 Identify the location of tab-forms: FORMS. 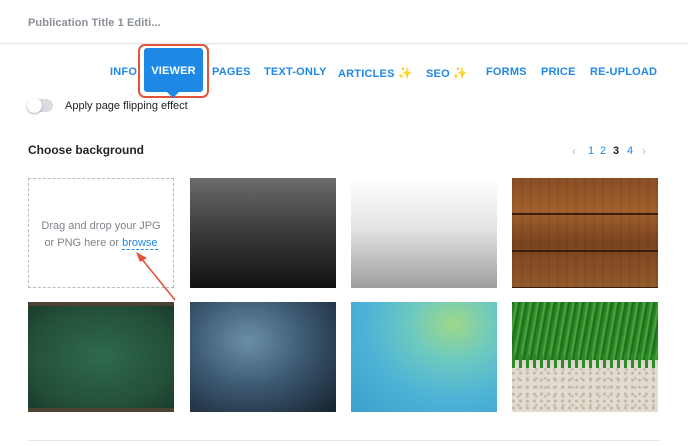
(506, 72).